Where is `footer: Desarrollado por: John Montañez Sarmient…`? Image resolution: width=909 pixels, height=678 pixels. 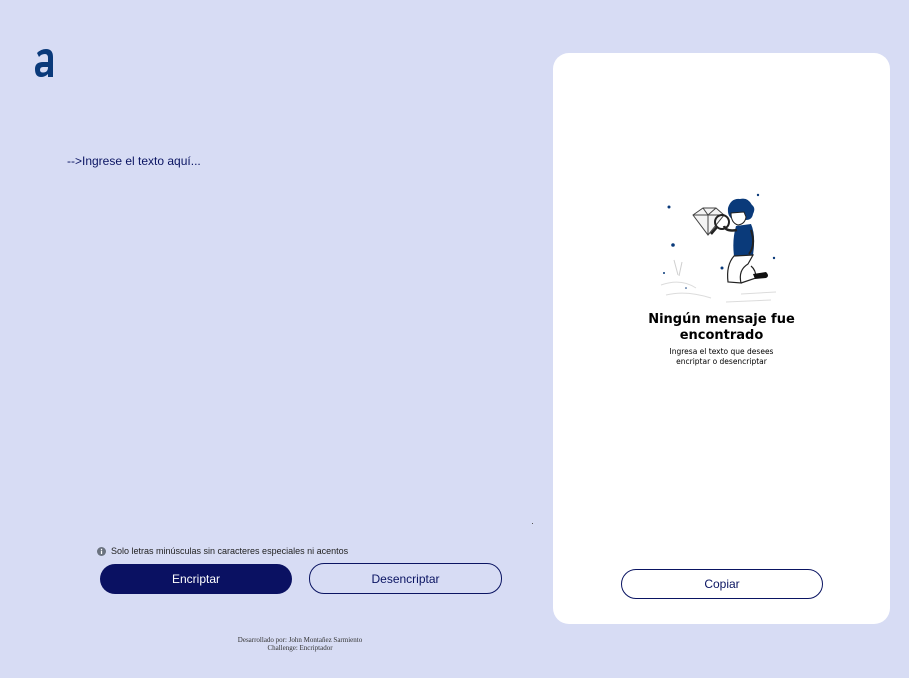
footer: Desarrollado por: John Montañez Sarmient… is located at coordinates (300, 644).